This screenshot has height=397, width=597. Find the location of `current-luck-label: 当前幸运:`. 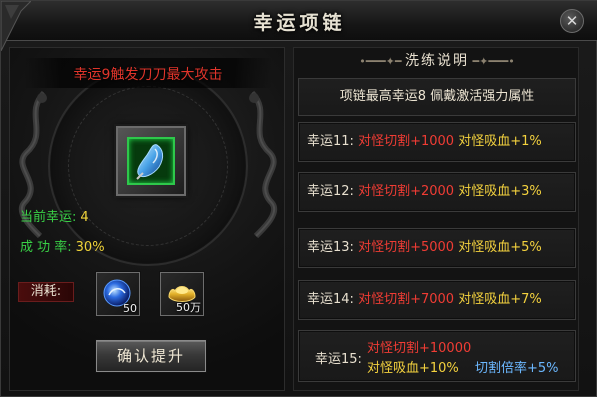

current-luck-label: 当前幸运: is located at coordinates (48, 217).